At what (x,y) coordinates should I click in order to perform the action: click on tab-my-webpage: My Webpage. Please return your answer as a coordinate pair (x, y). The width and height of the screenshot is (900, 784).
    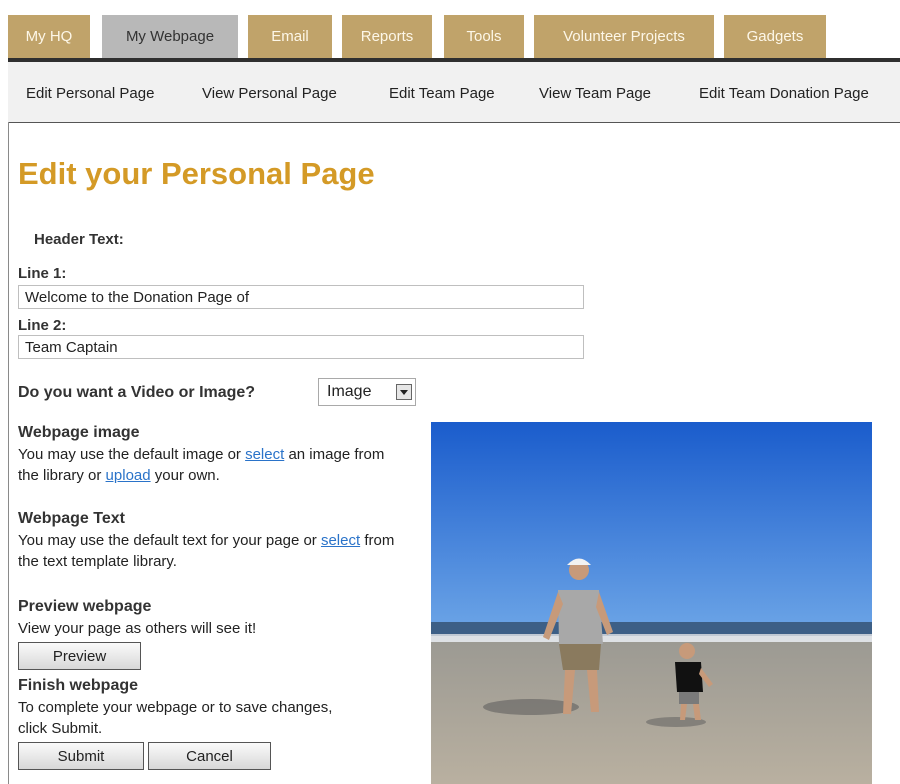
    Looking at the image, I should click on (170, 37).